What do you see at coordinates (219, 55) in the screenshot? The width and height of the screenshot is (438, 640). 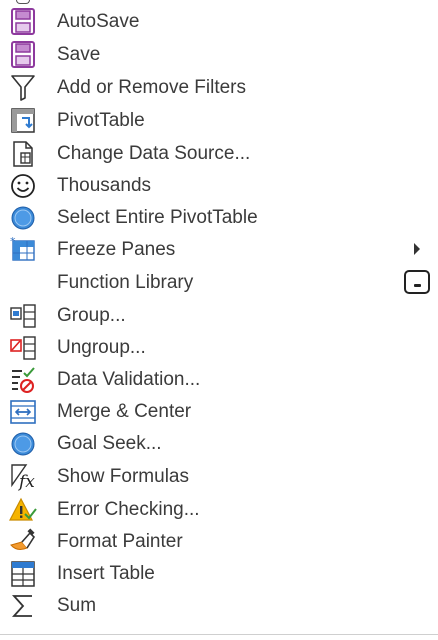 I see `menu-item-save: Save` at bounding box center [219, 55].